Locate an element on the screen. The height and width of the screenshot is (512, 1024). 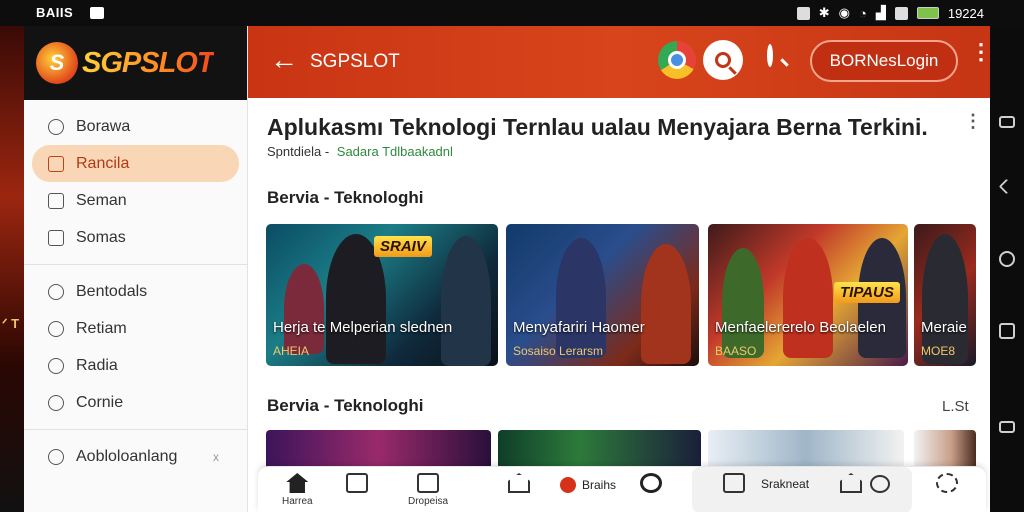
sidebar-item-retiam: Retiam is located at coordinates (135, 328).